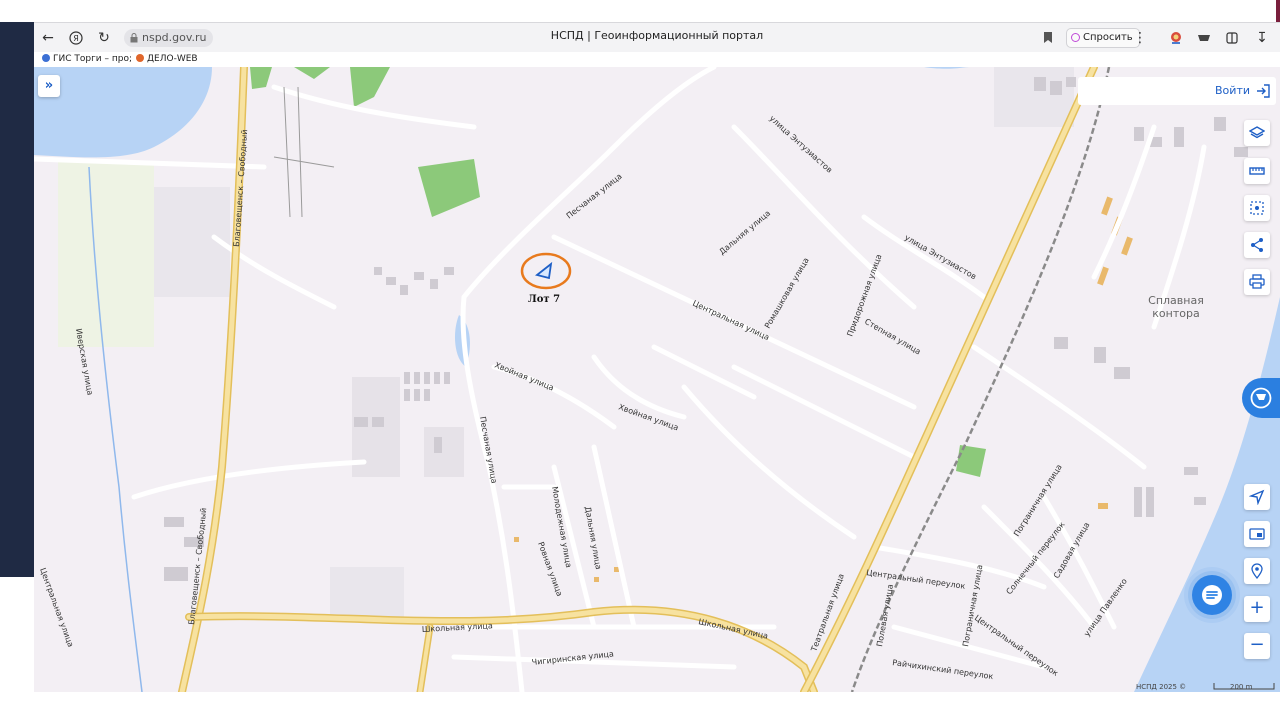 The image size is (1280, 720). What do you see at coordinates (240, 188) in the screenshot?
I see `street-label: Благовещенск – Свободный` at bounding box center [240, 188].